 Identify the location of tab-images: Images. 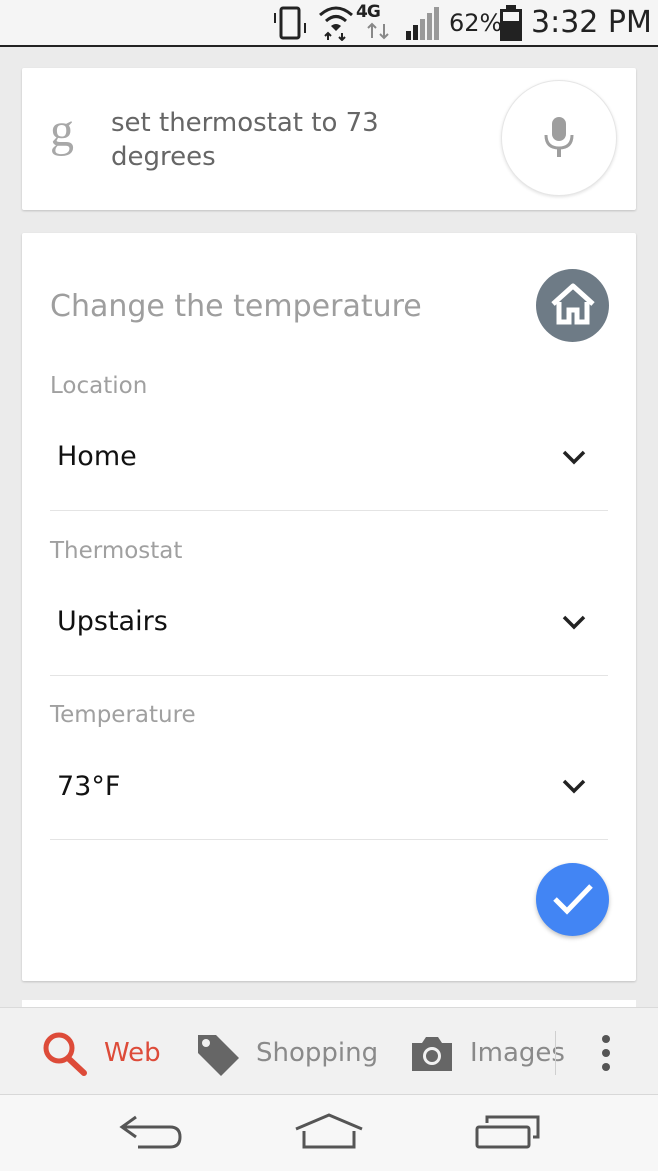
(486, 1050).